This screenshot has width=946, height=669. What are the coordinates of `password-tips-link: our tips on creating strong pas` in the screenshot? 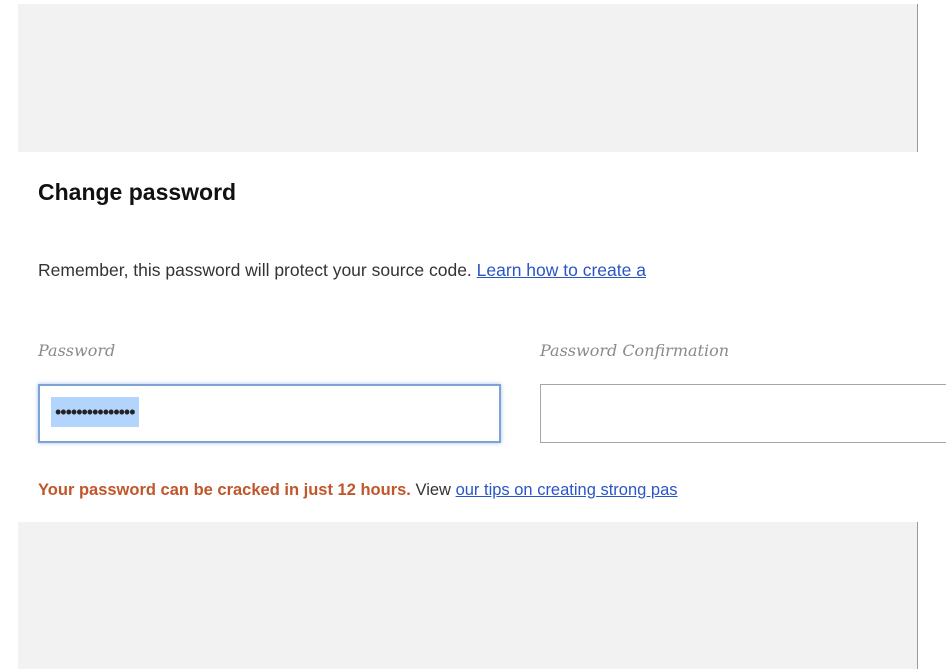 It's located at (567, 490).